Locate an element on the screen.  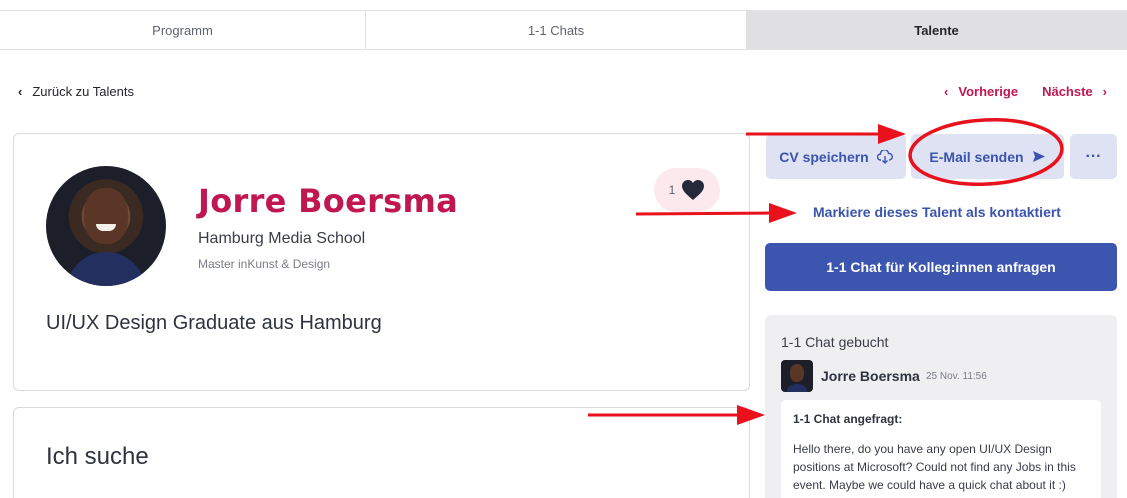
save-cv-button: CV speichern is located at coordinates (836, 156).